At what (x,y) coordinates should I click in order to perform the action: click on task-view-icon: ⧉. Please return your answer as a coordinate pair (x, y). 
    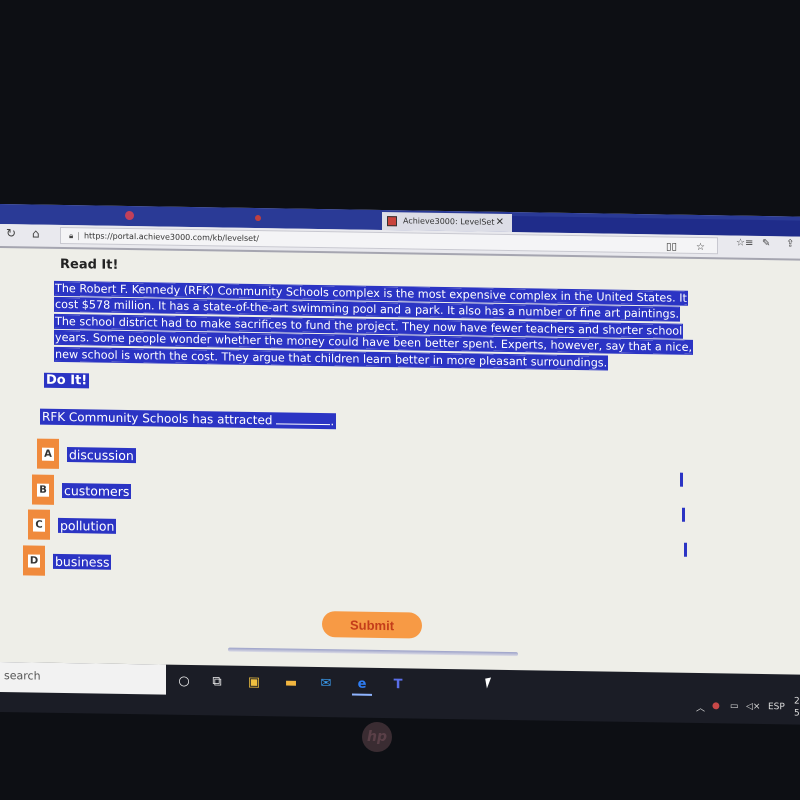
    Looking at the image, I should click on (217, 681).